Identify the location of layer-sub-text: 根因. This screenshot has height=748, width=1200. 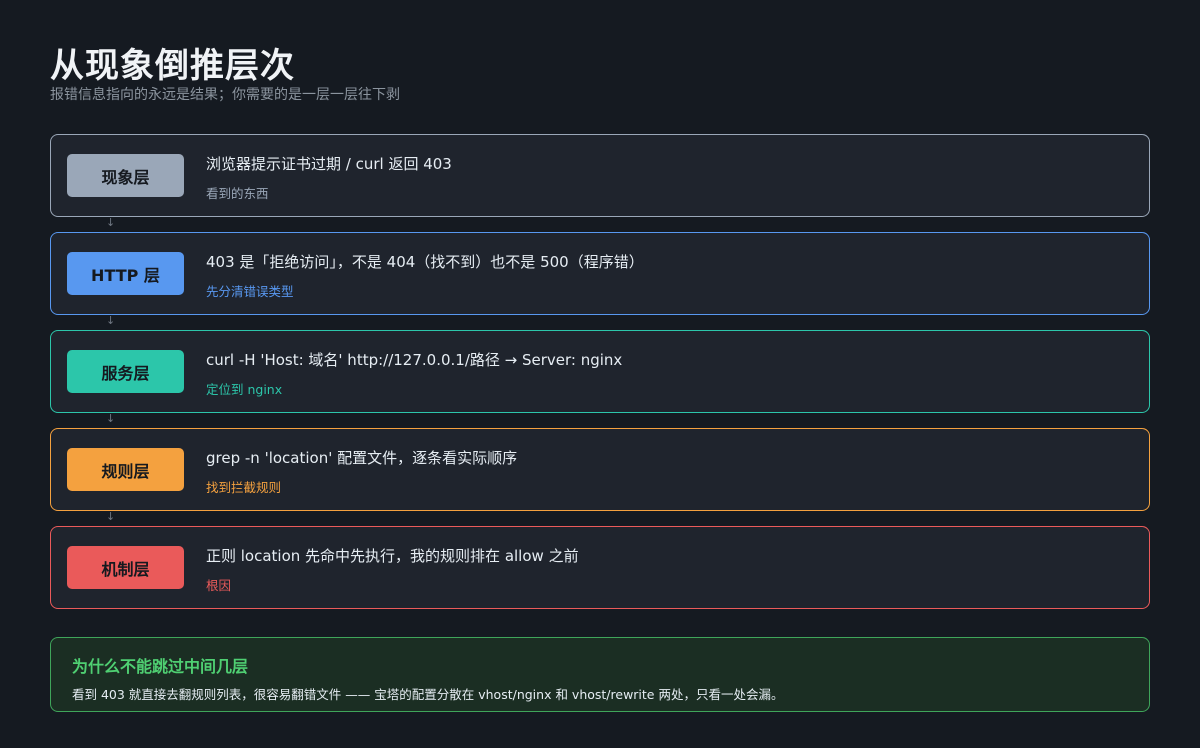
(219, 585).